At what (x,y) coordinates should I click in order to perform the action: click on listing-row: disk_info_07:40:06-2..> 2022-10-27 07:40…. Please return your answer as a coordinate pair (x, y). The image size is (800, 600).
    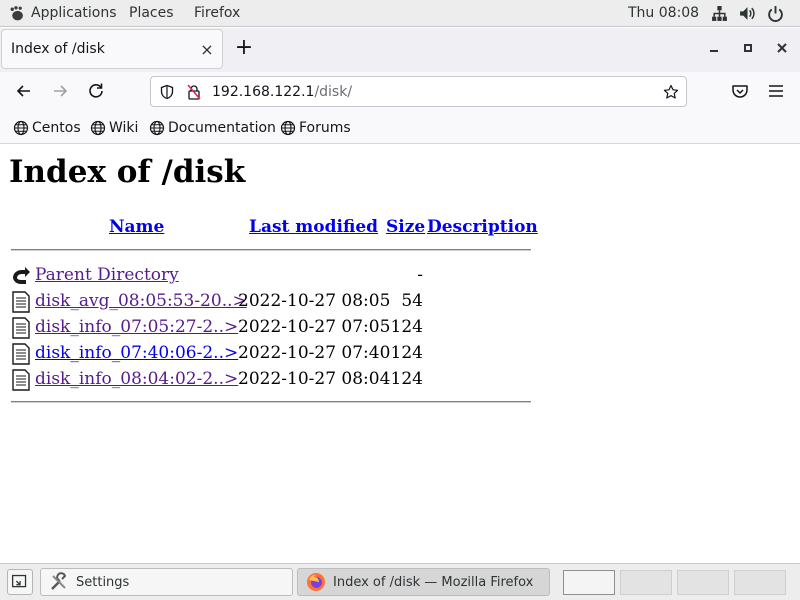
    Looking at the image, I should click on (280, 353).